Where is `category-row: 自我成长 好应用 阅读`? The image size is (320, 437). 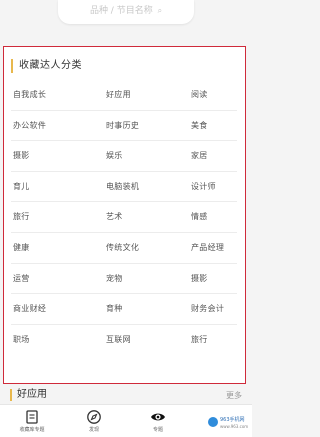 category-row: 自我成长 好应用 阅读 is located at coordinates (124, 95).